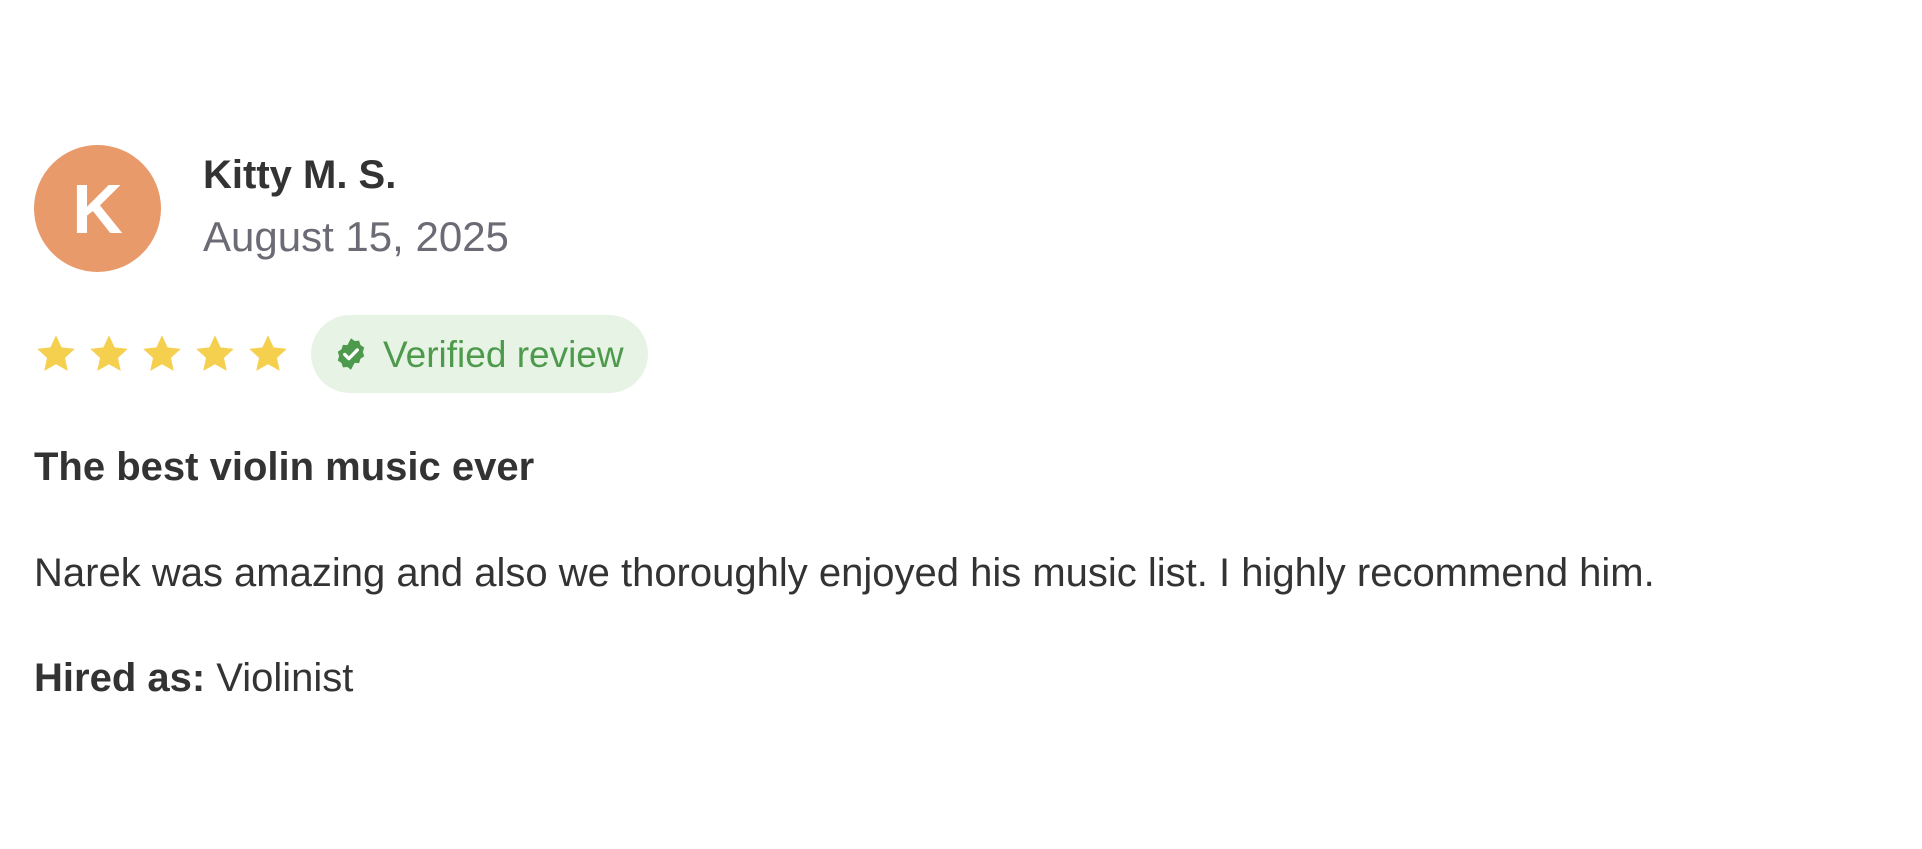  What do you see at coordinates (285, 678) in the screenshot?
I see `hired-as-value: Violinist` at bounding box center [285, 678].